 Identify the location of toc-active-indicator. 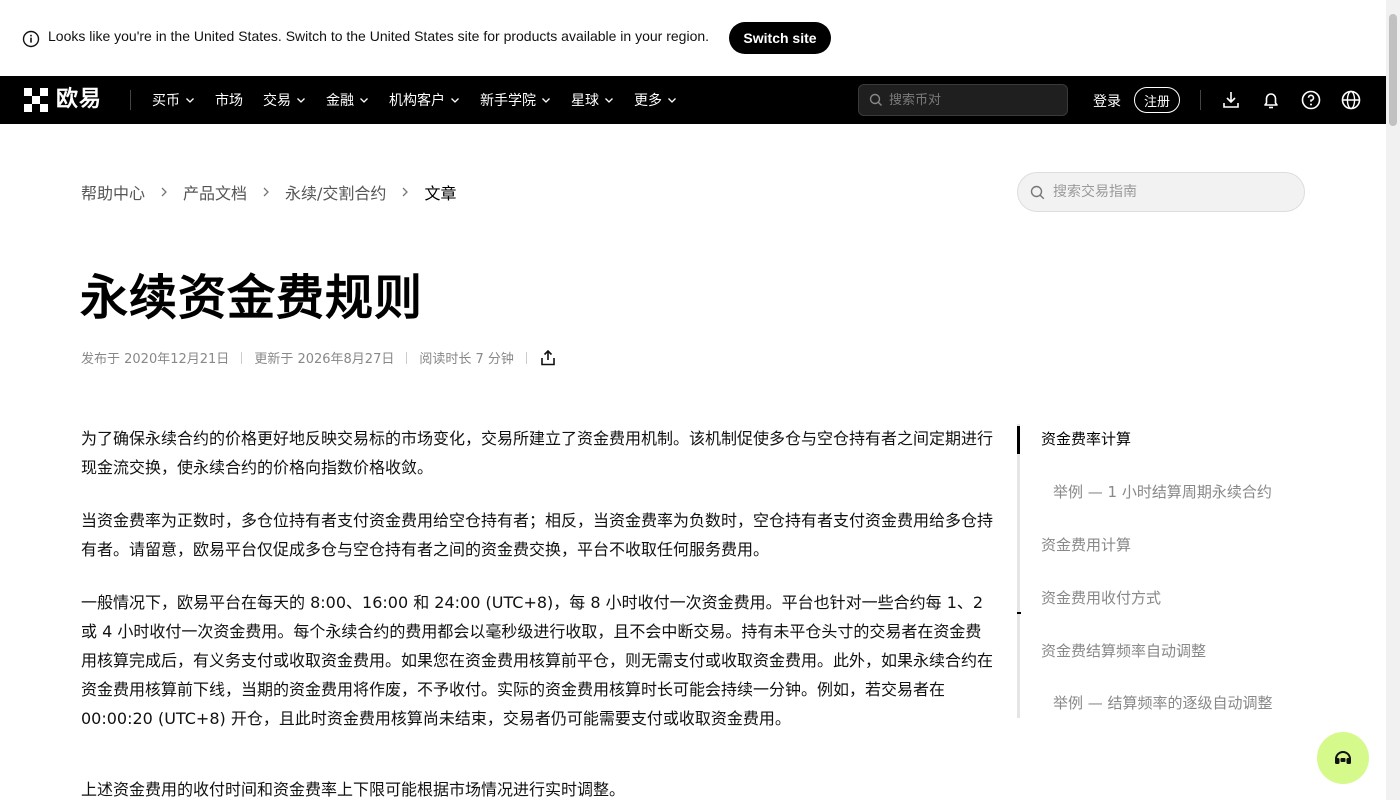
(1018, 440).